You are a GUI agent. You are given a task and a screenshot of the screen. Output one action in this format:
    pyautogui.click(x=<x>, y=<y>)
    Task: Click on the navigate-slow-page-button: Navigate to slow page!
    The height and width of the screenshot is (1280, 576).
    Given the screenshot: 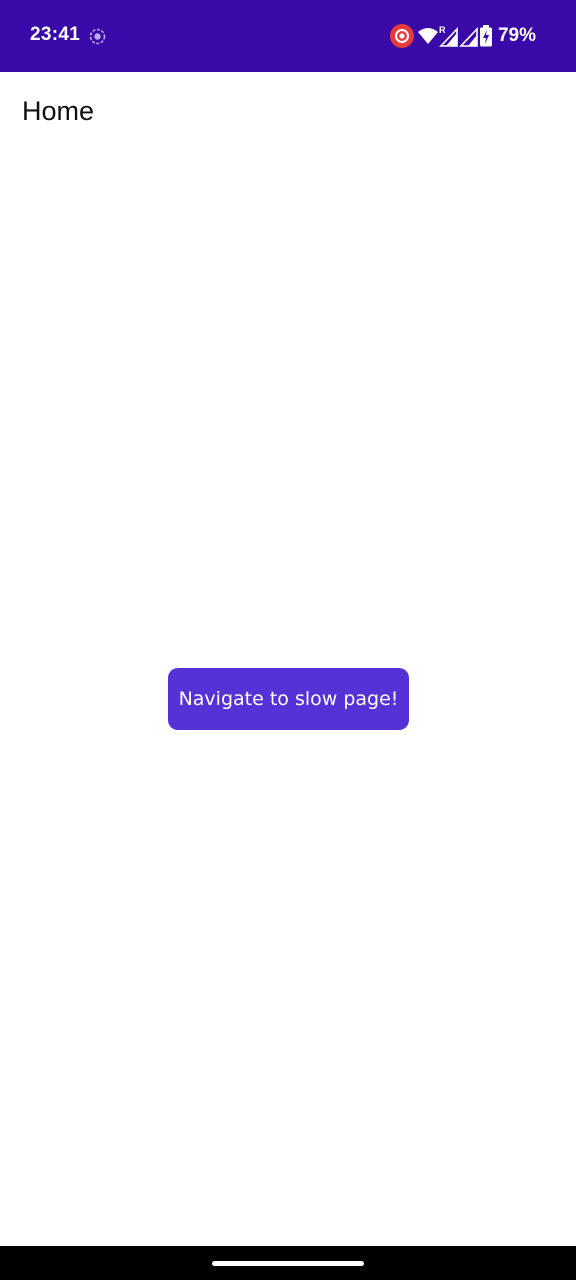 What is the action you would take?
    pyautogui.click(x=288, y=699)
    